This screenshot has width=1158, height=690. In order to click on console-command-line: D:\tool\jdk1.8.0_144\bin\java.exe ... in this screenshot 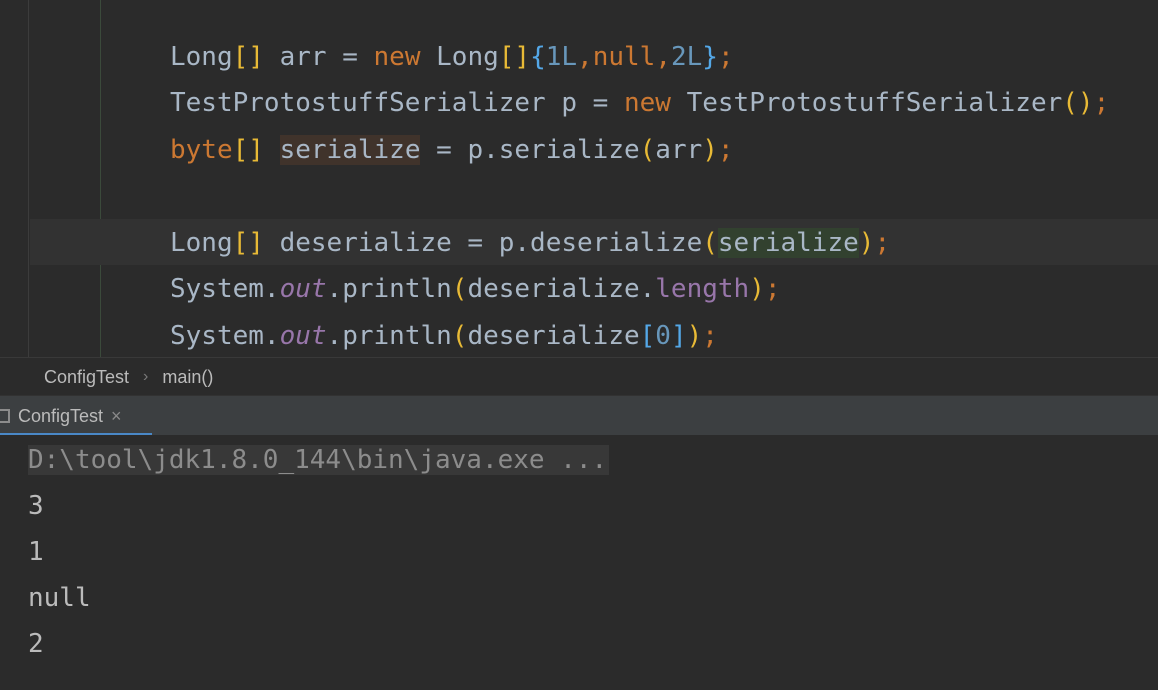, I will do `click(319, 460)`.